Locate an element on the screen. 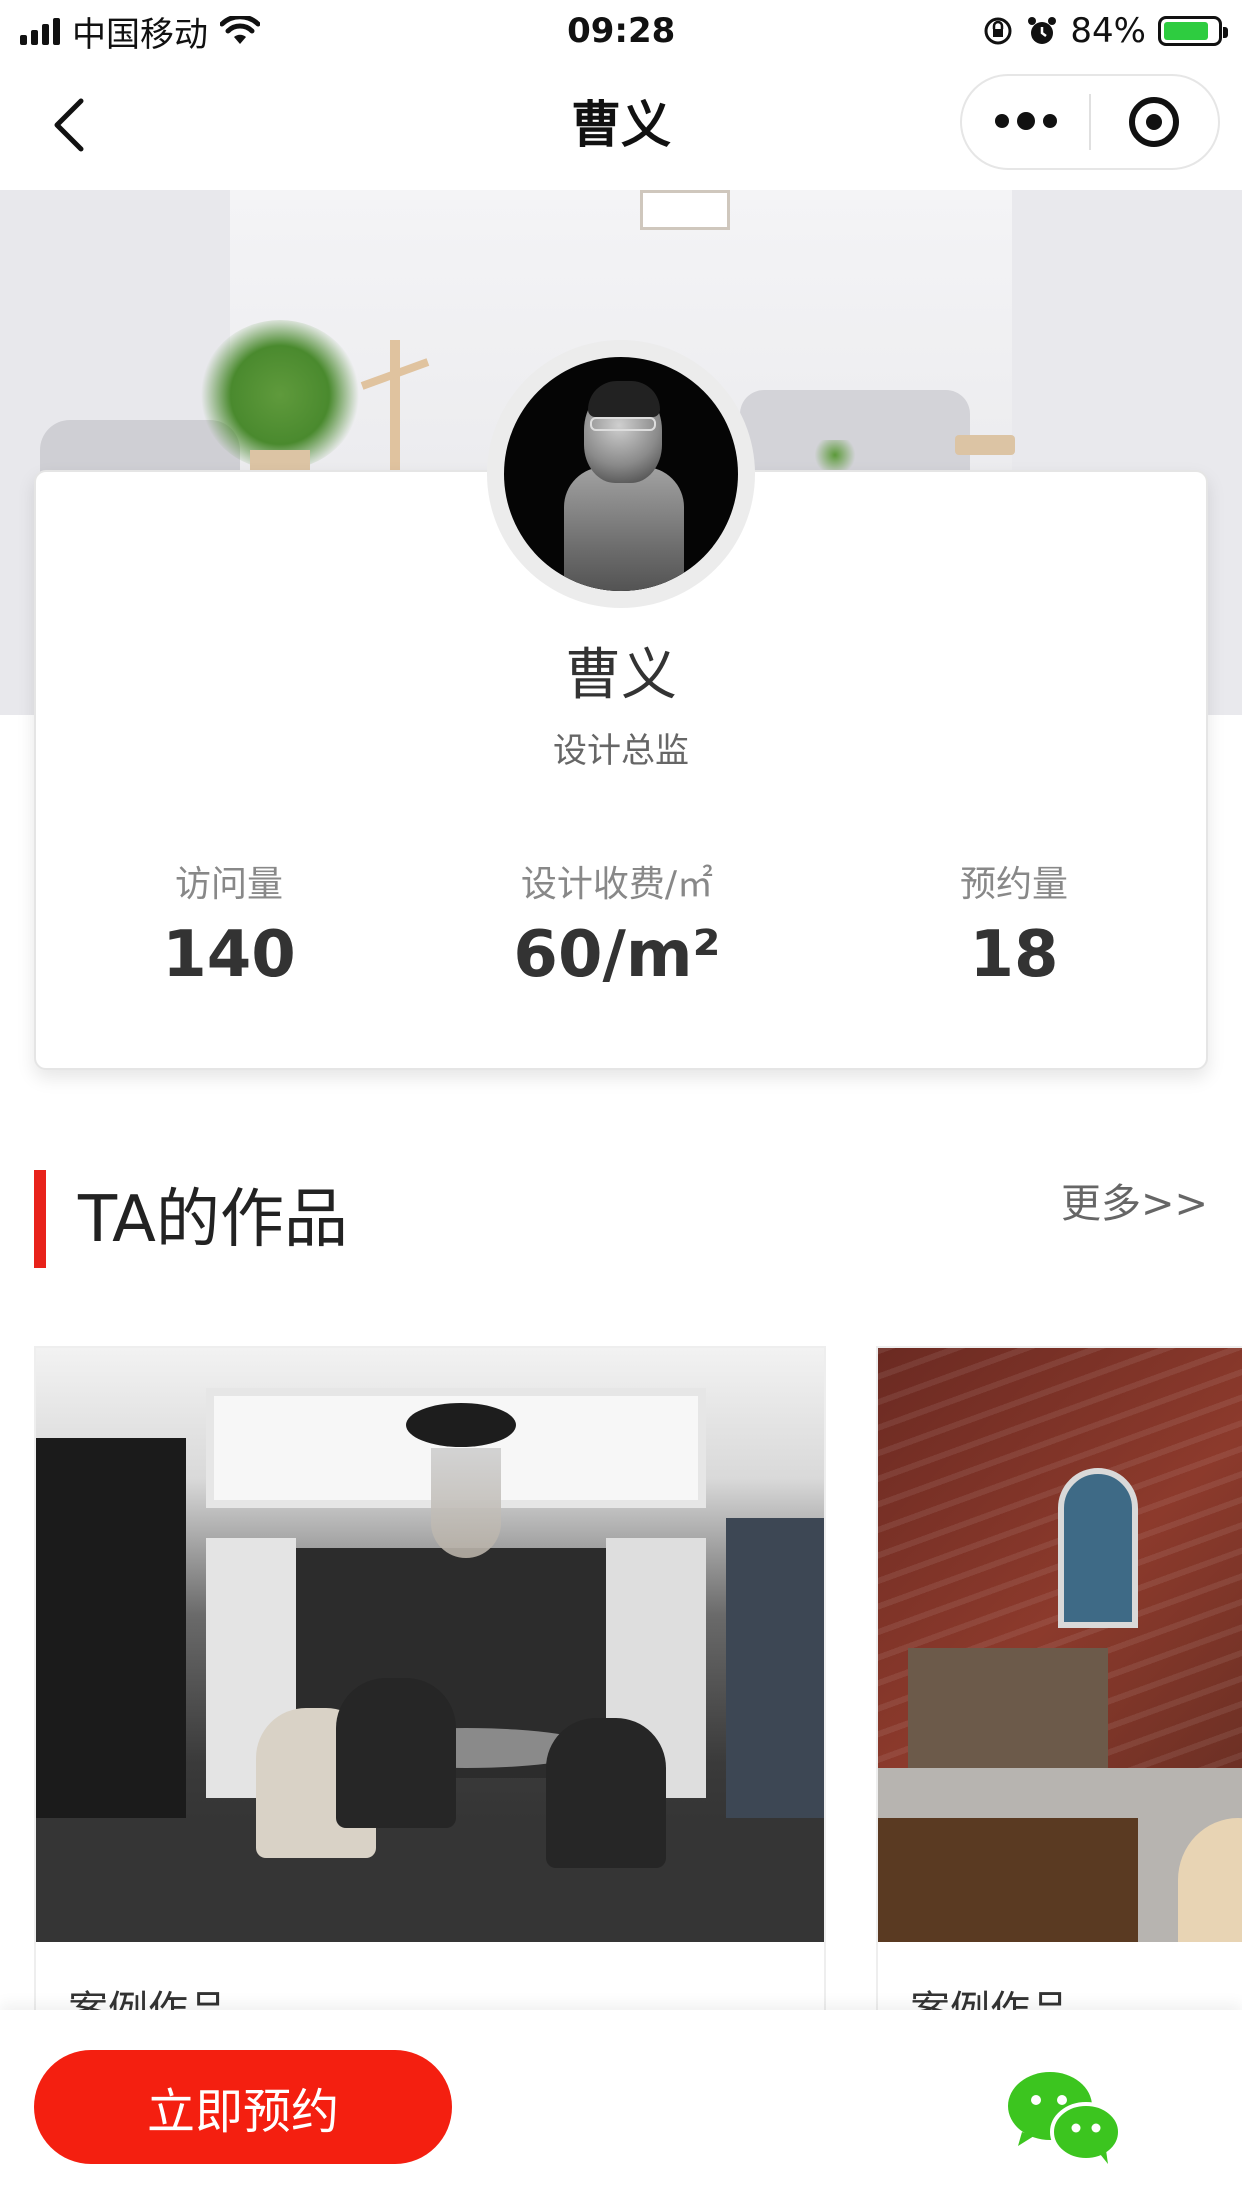  avatar-photo is located at coordinates (621, 474).